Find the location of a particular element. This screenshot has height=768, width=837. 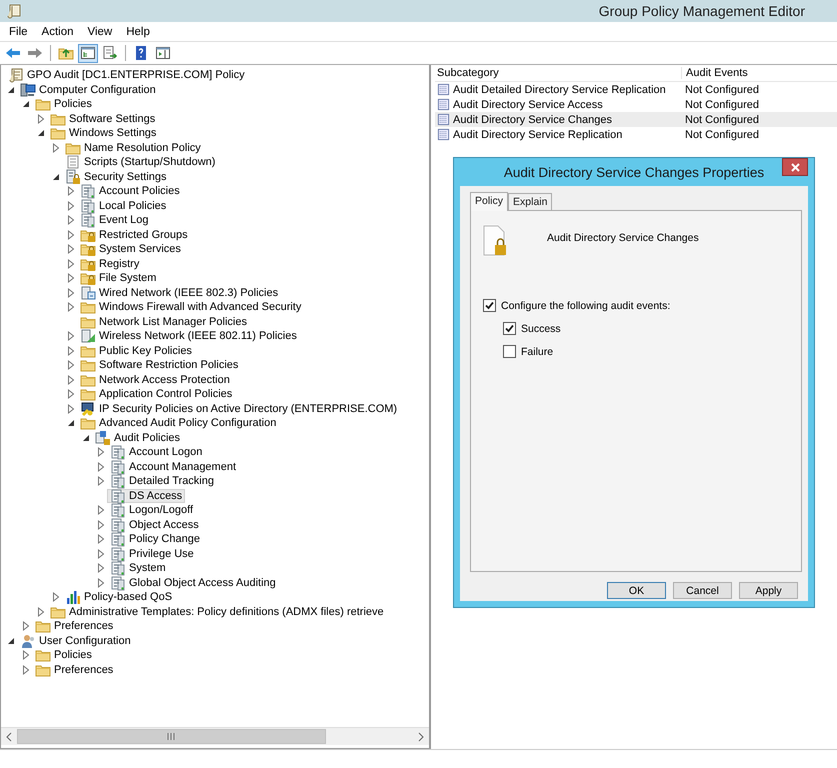

tree-item: Security Settings is located at coordinates (116, 177).